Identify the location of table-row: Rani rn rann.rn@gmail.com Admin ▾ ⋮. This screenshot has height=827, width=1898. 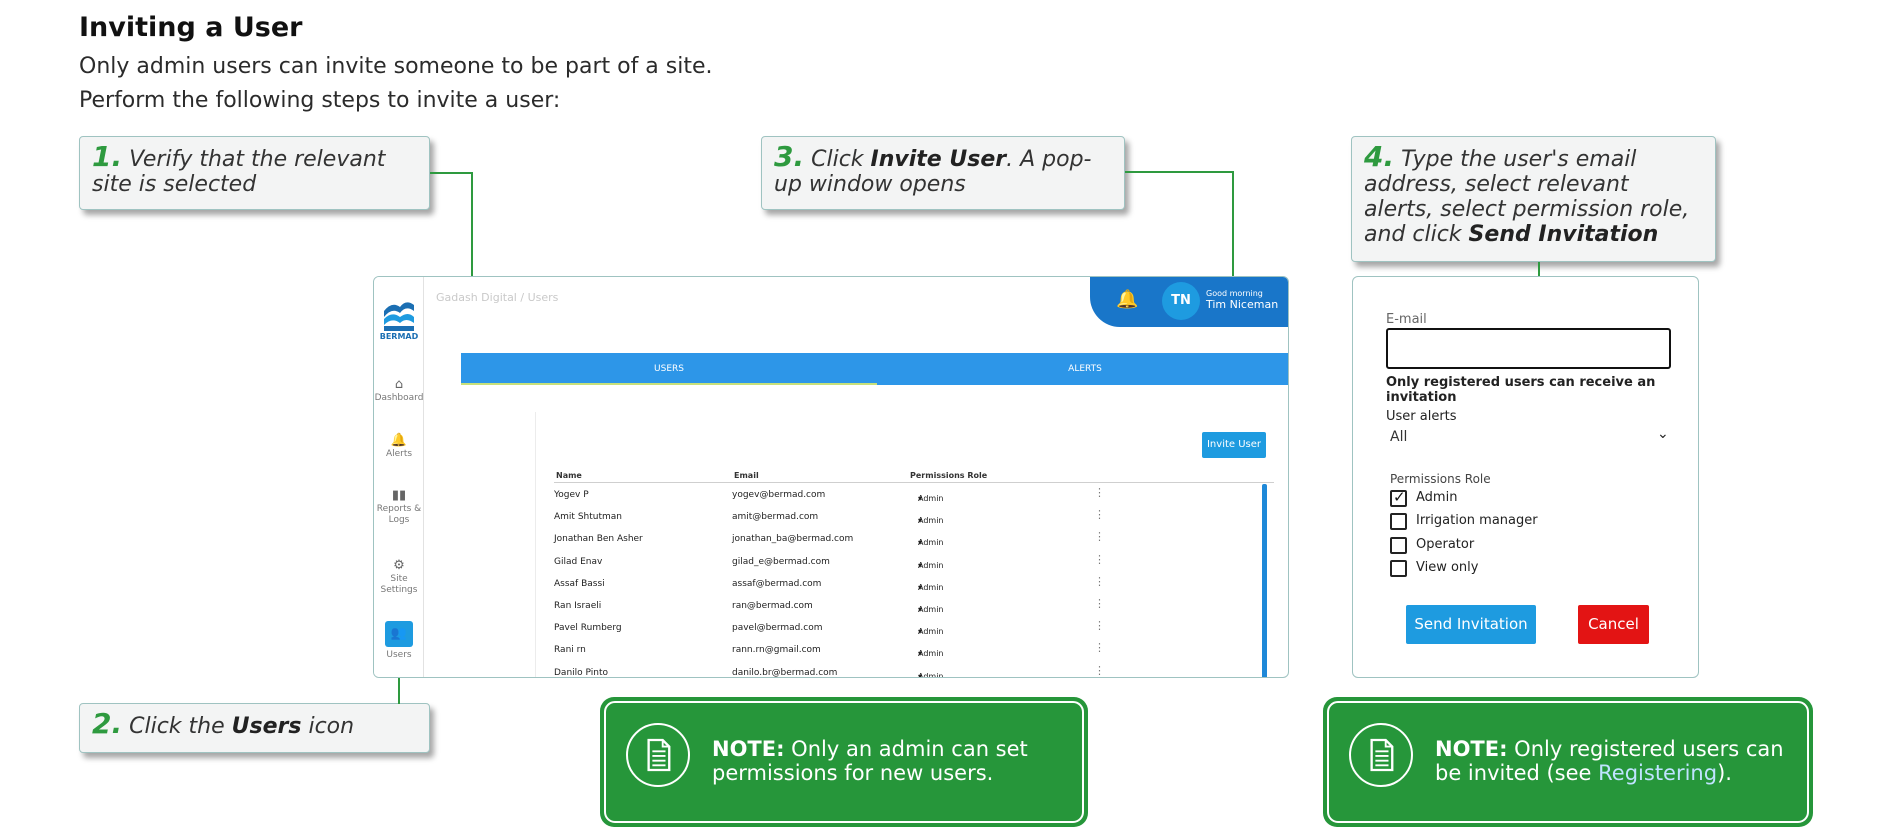
(909, 652).